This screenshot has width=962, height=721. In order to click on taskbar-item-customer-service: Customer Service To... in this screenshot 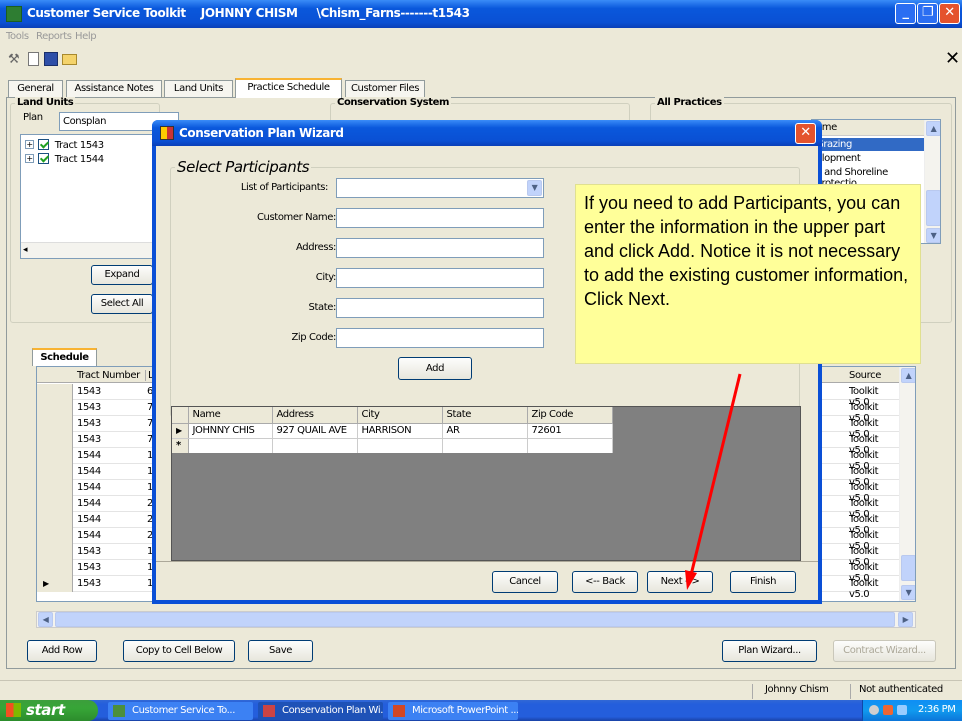, I will do `click(180, 711)`.